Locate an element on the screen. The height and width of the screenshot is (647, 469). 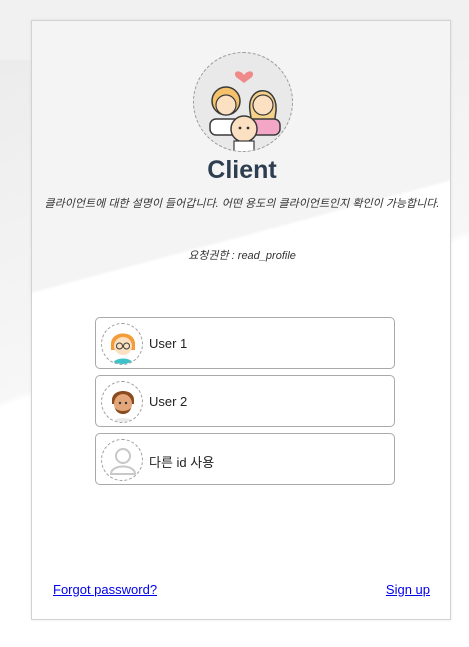
sign-up-link: Sign up is located at coordinates (408, 589).